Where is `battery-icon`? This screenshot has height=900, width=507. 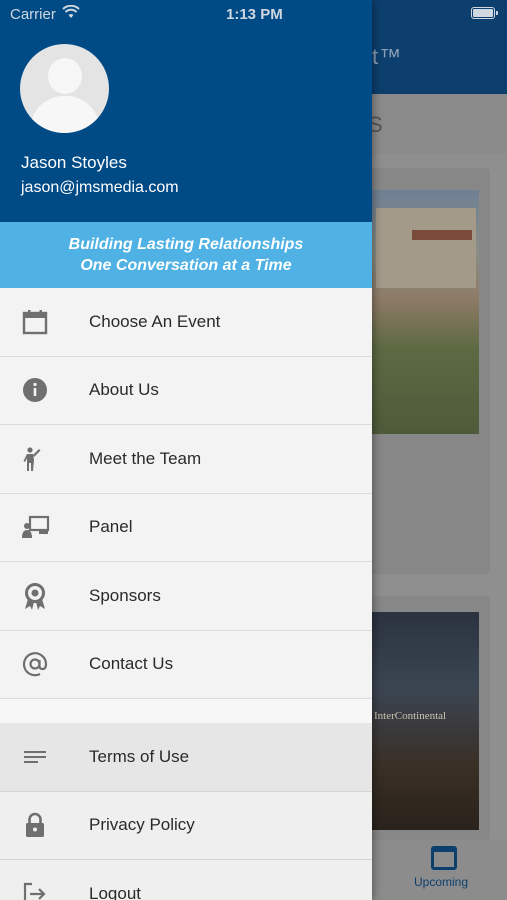
battery-icon is located at coordinates (484, 13).